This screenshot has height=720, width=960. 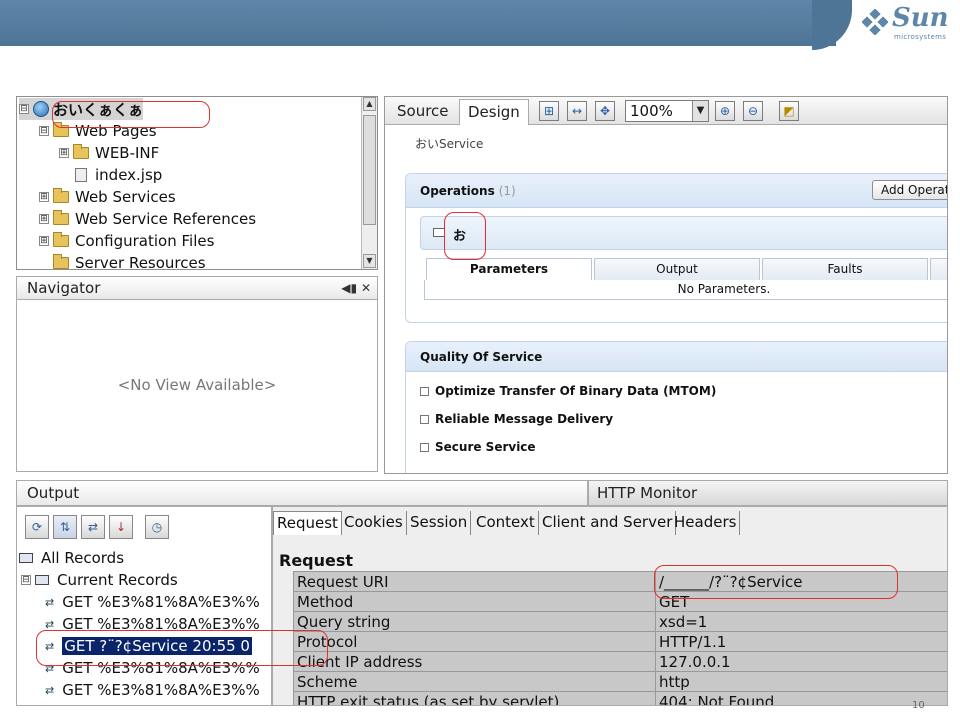 I want to click on request-value: xsd=1, so click(x=801, y=621).